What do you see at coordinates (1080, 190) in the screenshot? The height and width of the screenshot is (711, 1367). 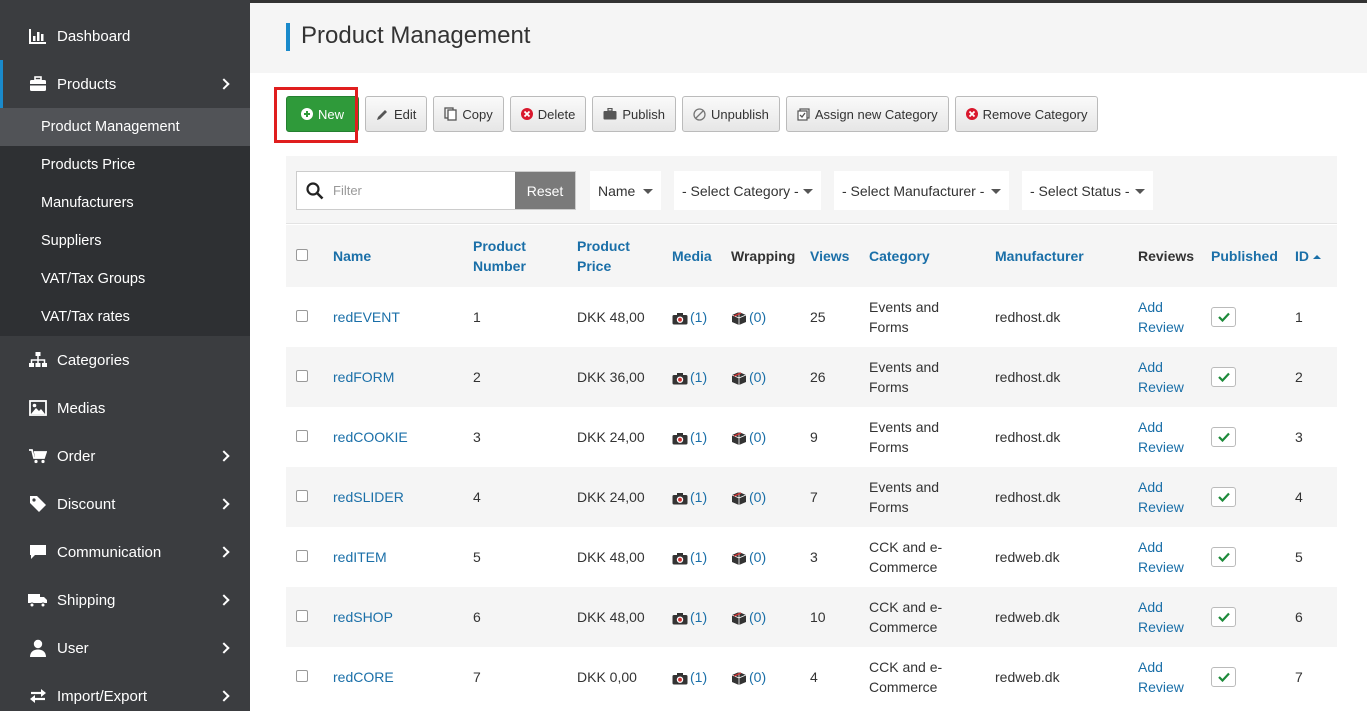 I see `status-select-value: - Select Status -` at bounding box center [1080, 190].